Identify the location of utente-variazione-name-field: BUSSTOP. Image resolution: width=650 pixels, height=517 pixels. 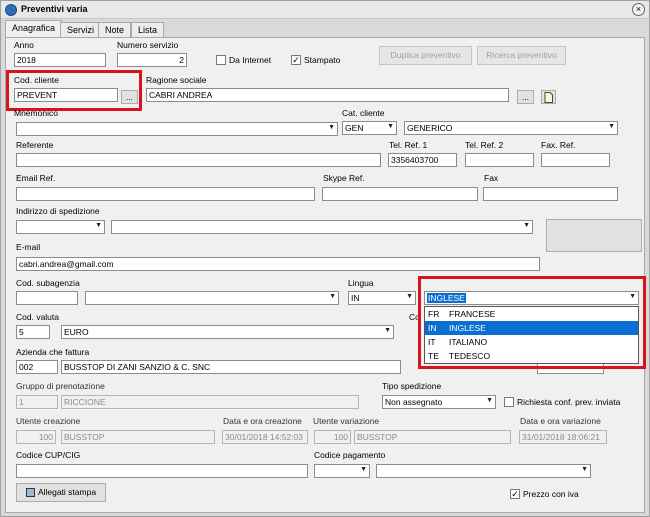
(432, 437).